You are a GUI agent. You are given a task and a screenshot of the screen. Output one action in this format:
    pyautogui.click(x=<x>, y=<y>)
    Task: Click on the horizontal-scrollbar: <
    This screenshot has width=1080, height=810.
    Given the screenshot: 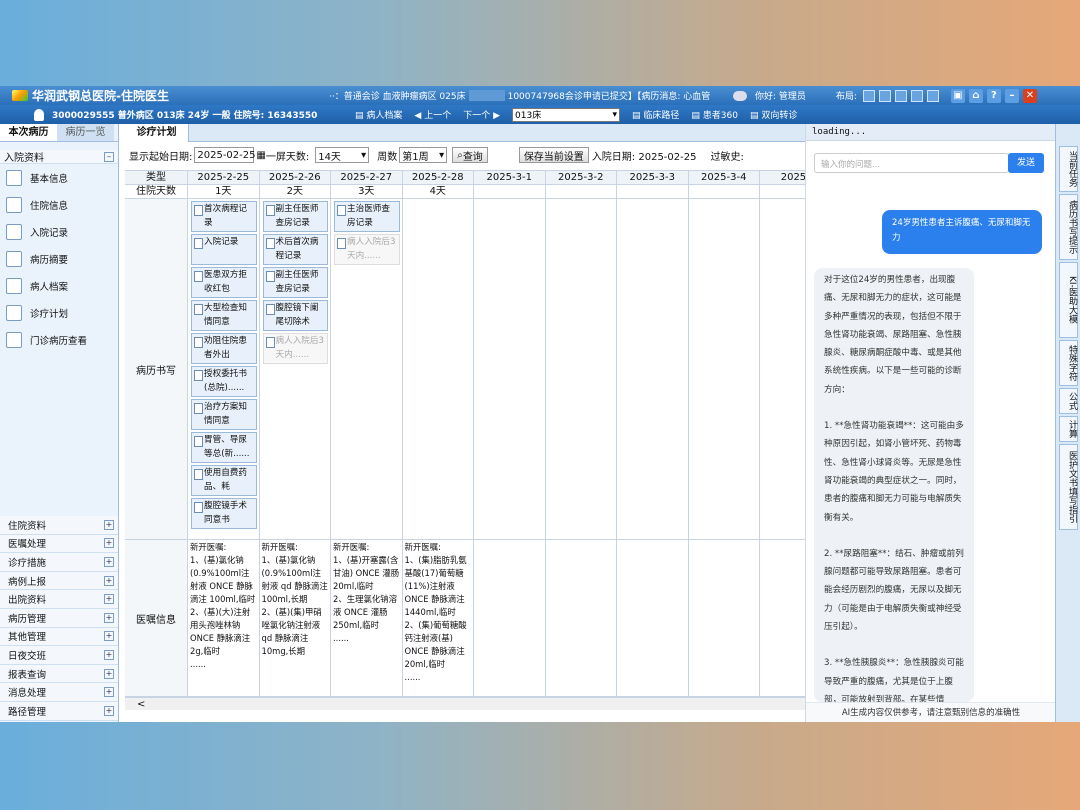 What is the action you would take?
    pyautogui.click(x=465, y=703)
    